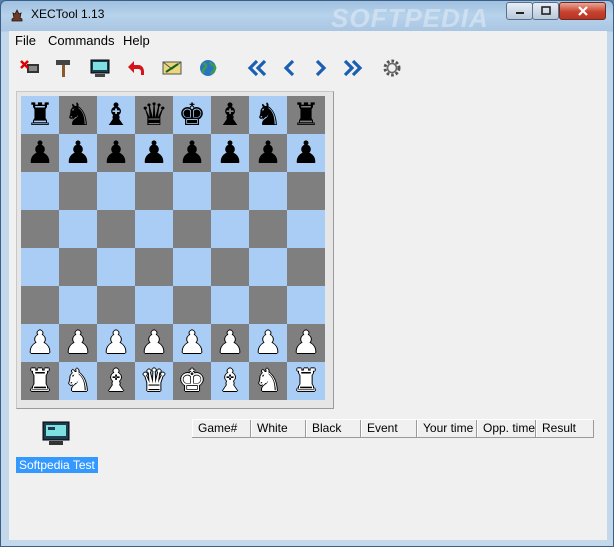 This screenshot has width=614, height=547. Describe the element at coordinates (306, 153) in the screenshot. I see `square-h7: ♟` at that location.